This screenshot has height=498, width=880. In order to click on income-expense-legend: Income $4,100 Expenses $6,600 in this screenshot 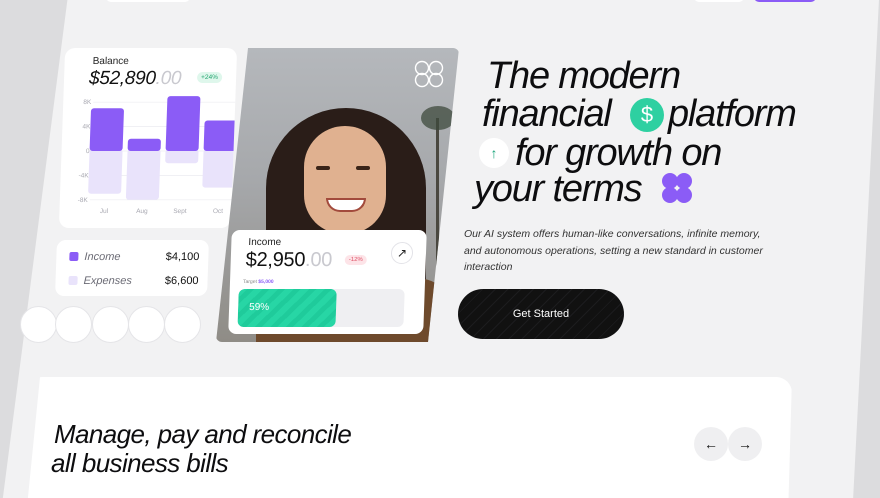, I will do `click(132, 268)`.